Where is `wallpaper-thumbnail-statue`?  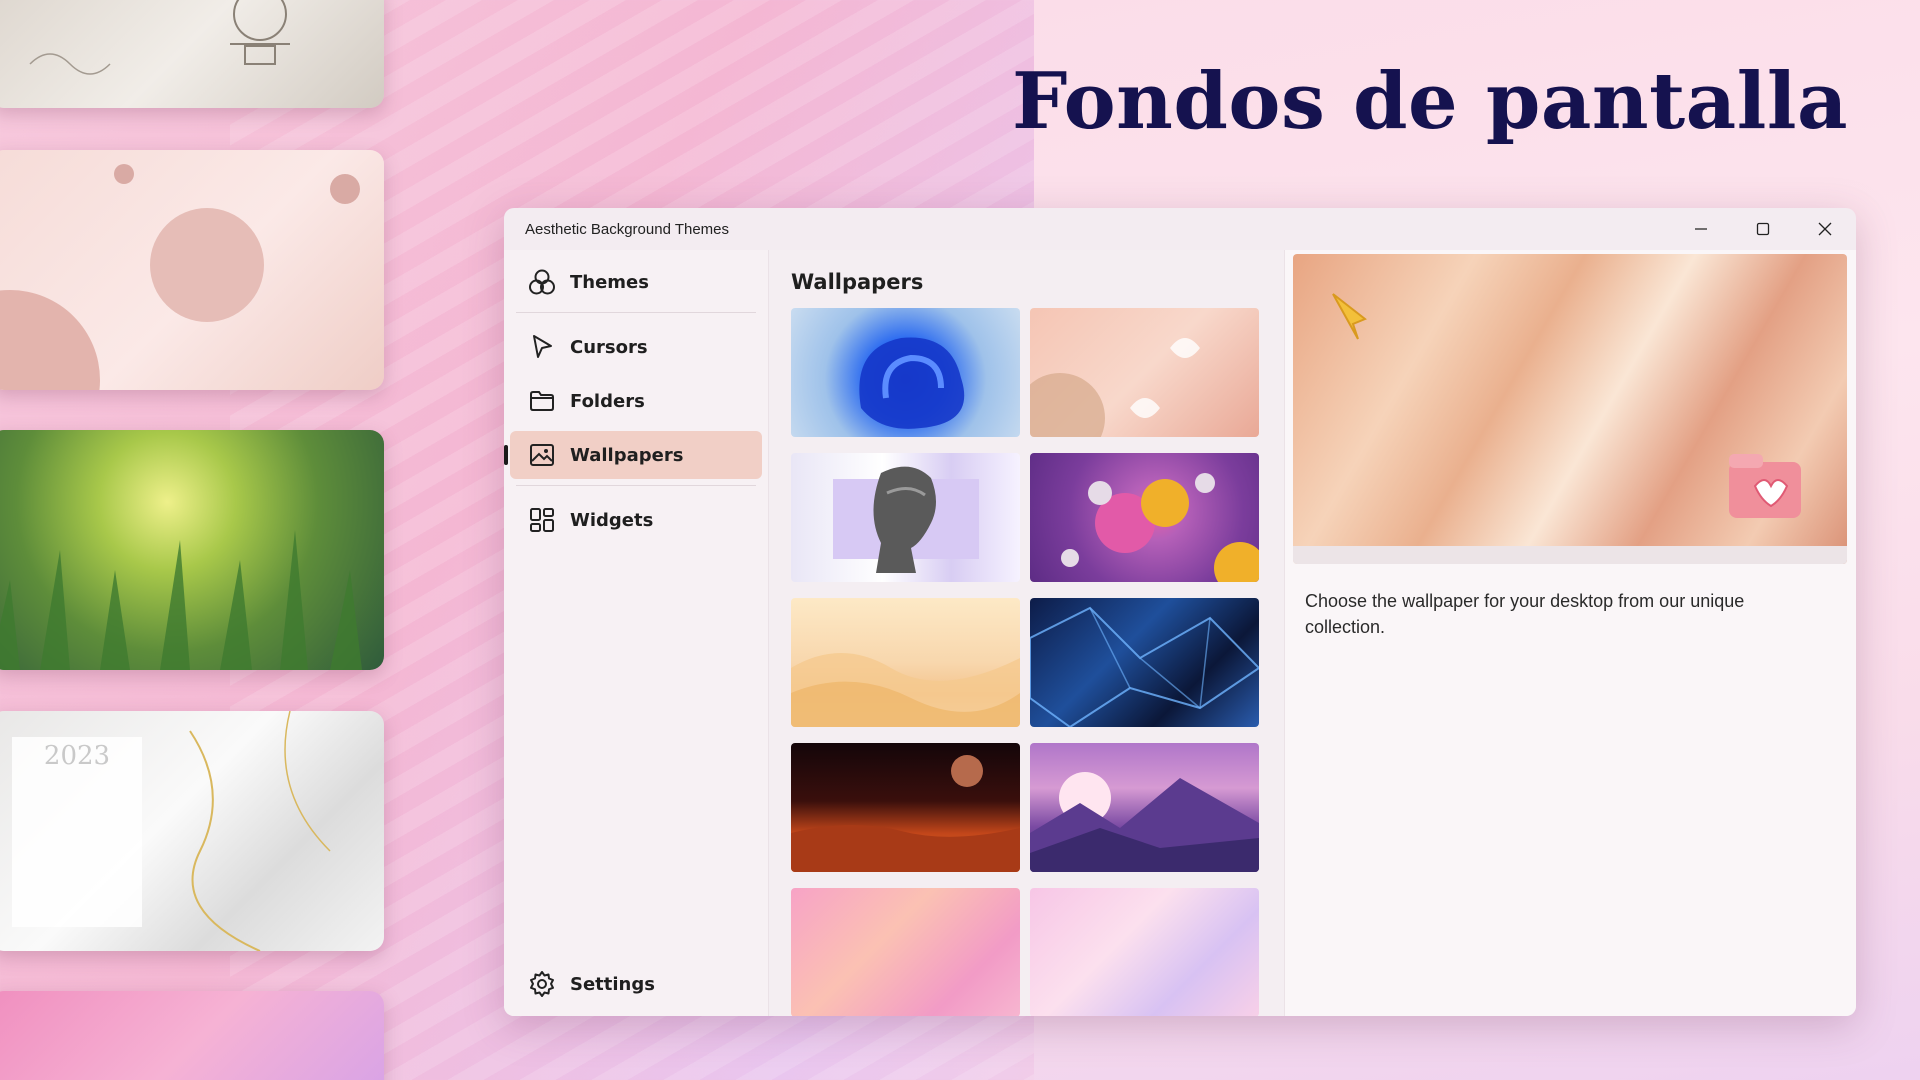
wallpaper-thumbnail-statue is located at coordinates (905, 517).